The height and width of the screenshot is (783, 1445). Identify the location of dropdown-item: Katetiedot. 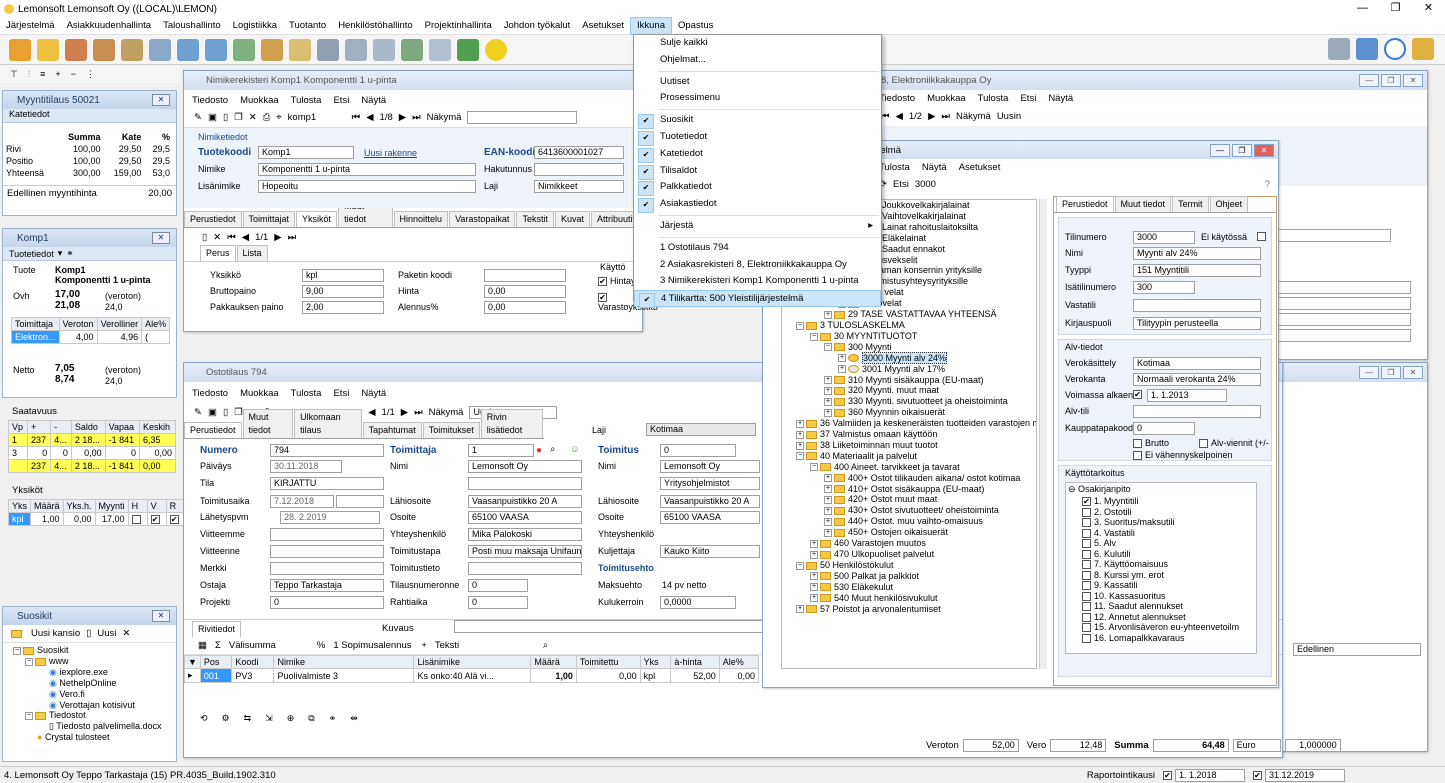
(757, 154).